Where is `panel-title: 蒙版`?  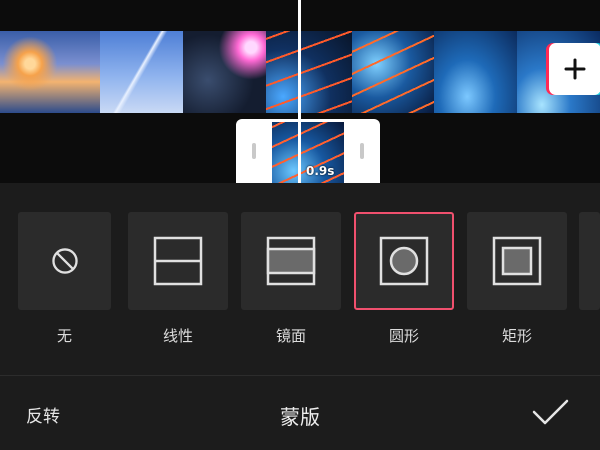 panel-title: 蒙版 is located at coordinates (300, 417).